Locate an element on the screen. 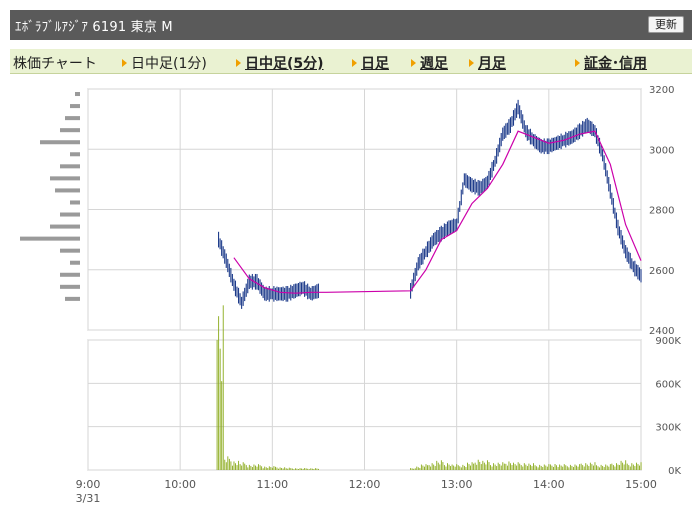  volume-tick-label: 0K is located at coordinates (674, 471).